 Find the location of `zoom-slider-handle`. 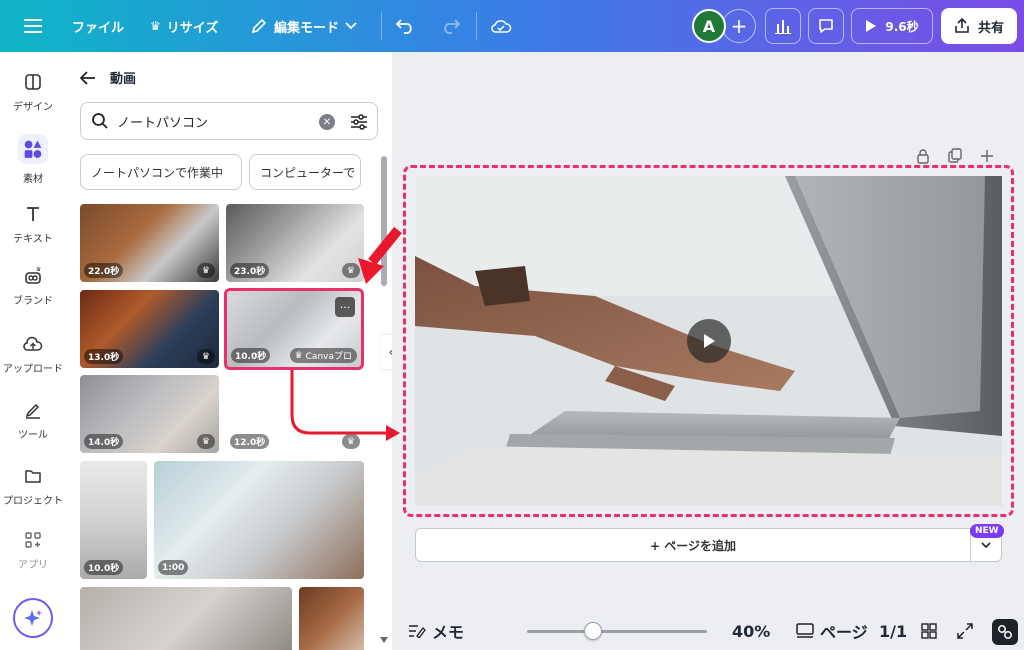

zoom-slider-handle is located at coordinates (593, 631).